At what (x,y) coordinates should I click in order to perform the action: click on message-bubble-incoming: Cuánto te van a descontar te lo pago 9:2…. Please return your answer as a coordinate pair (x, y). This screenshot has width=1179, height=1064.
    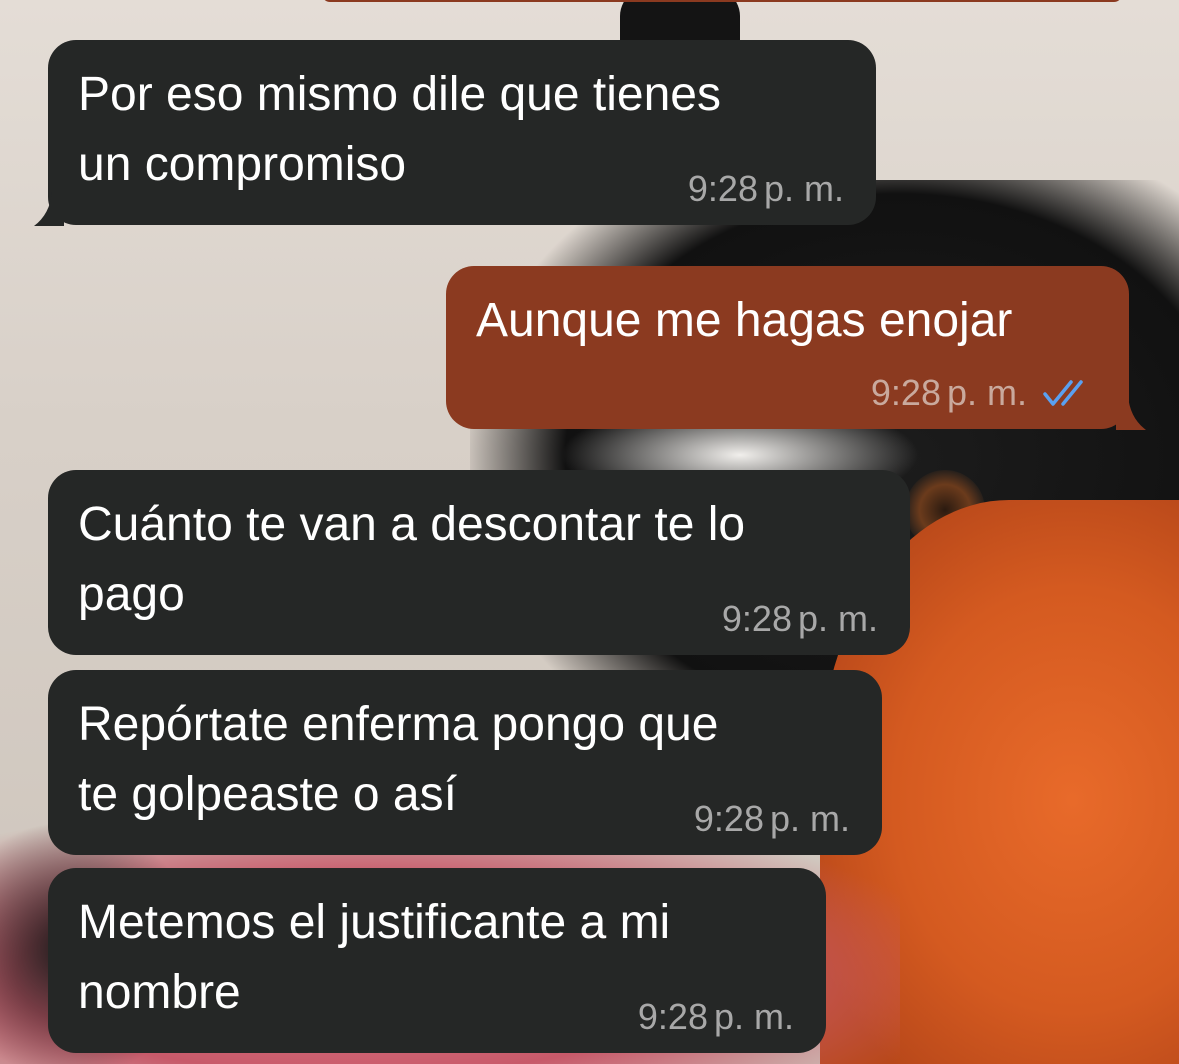
    Looking at the image, I should click on (479, 562).